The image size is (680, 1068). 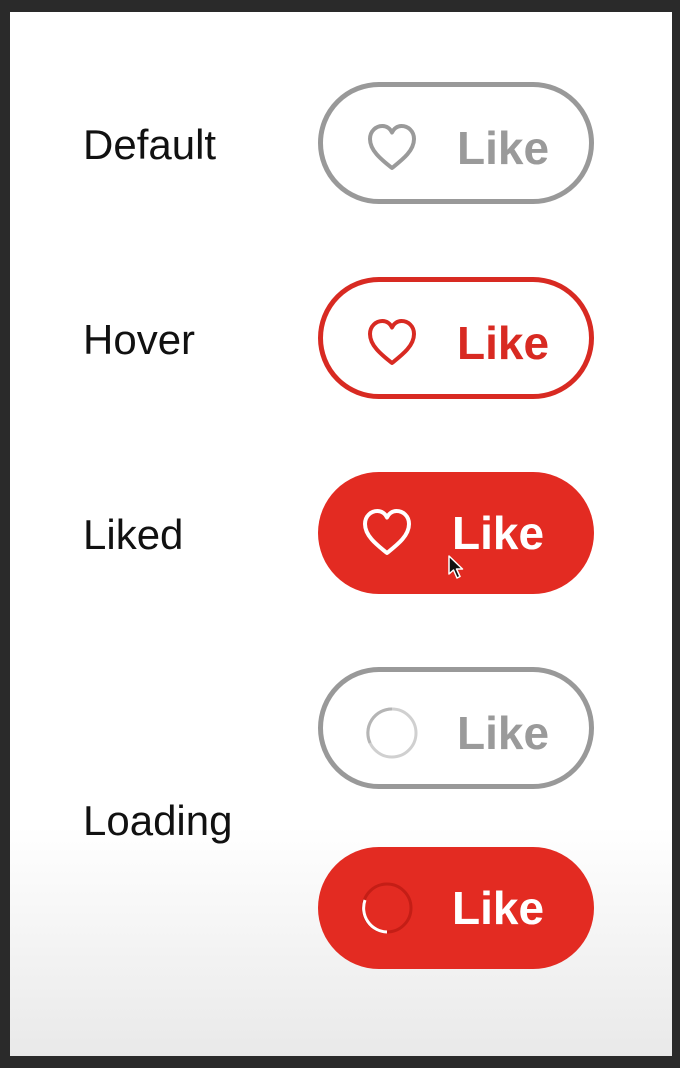 What do you see at coordinates (150, 144) in the screenshot?
I see `state-label-default: Default` at bounding box center [150, 144].